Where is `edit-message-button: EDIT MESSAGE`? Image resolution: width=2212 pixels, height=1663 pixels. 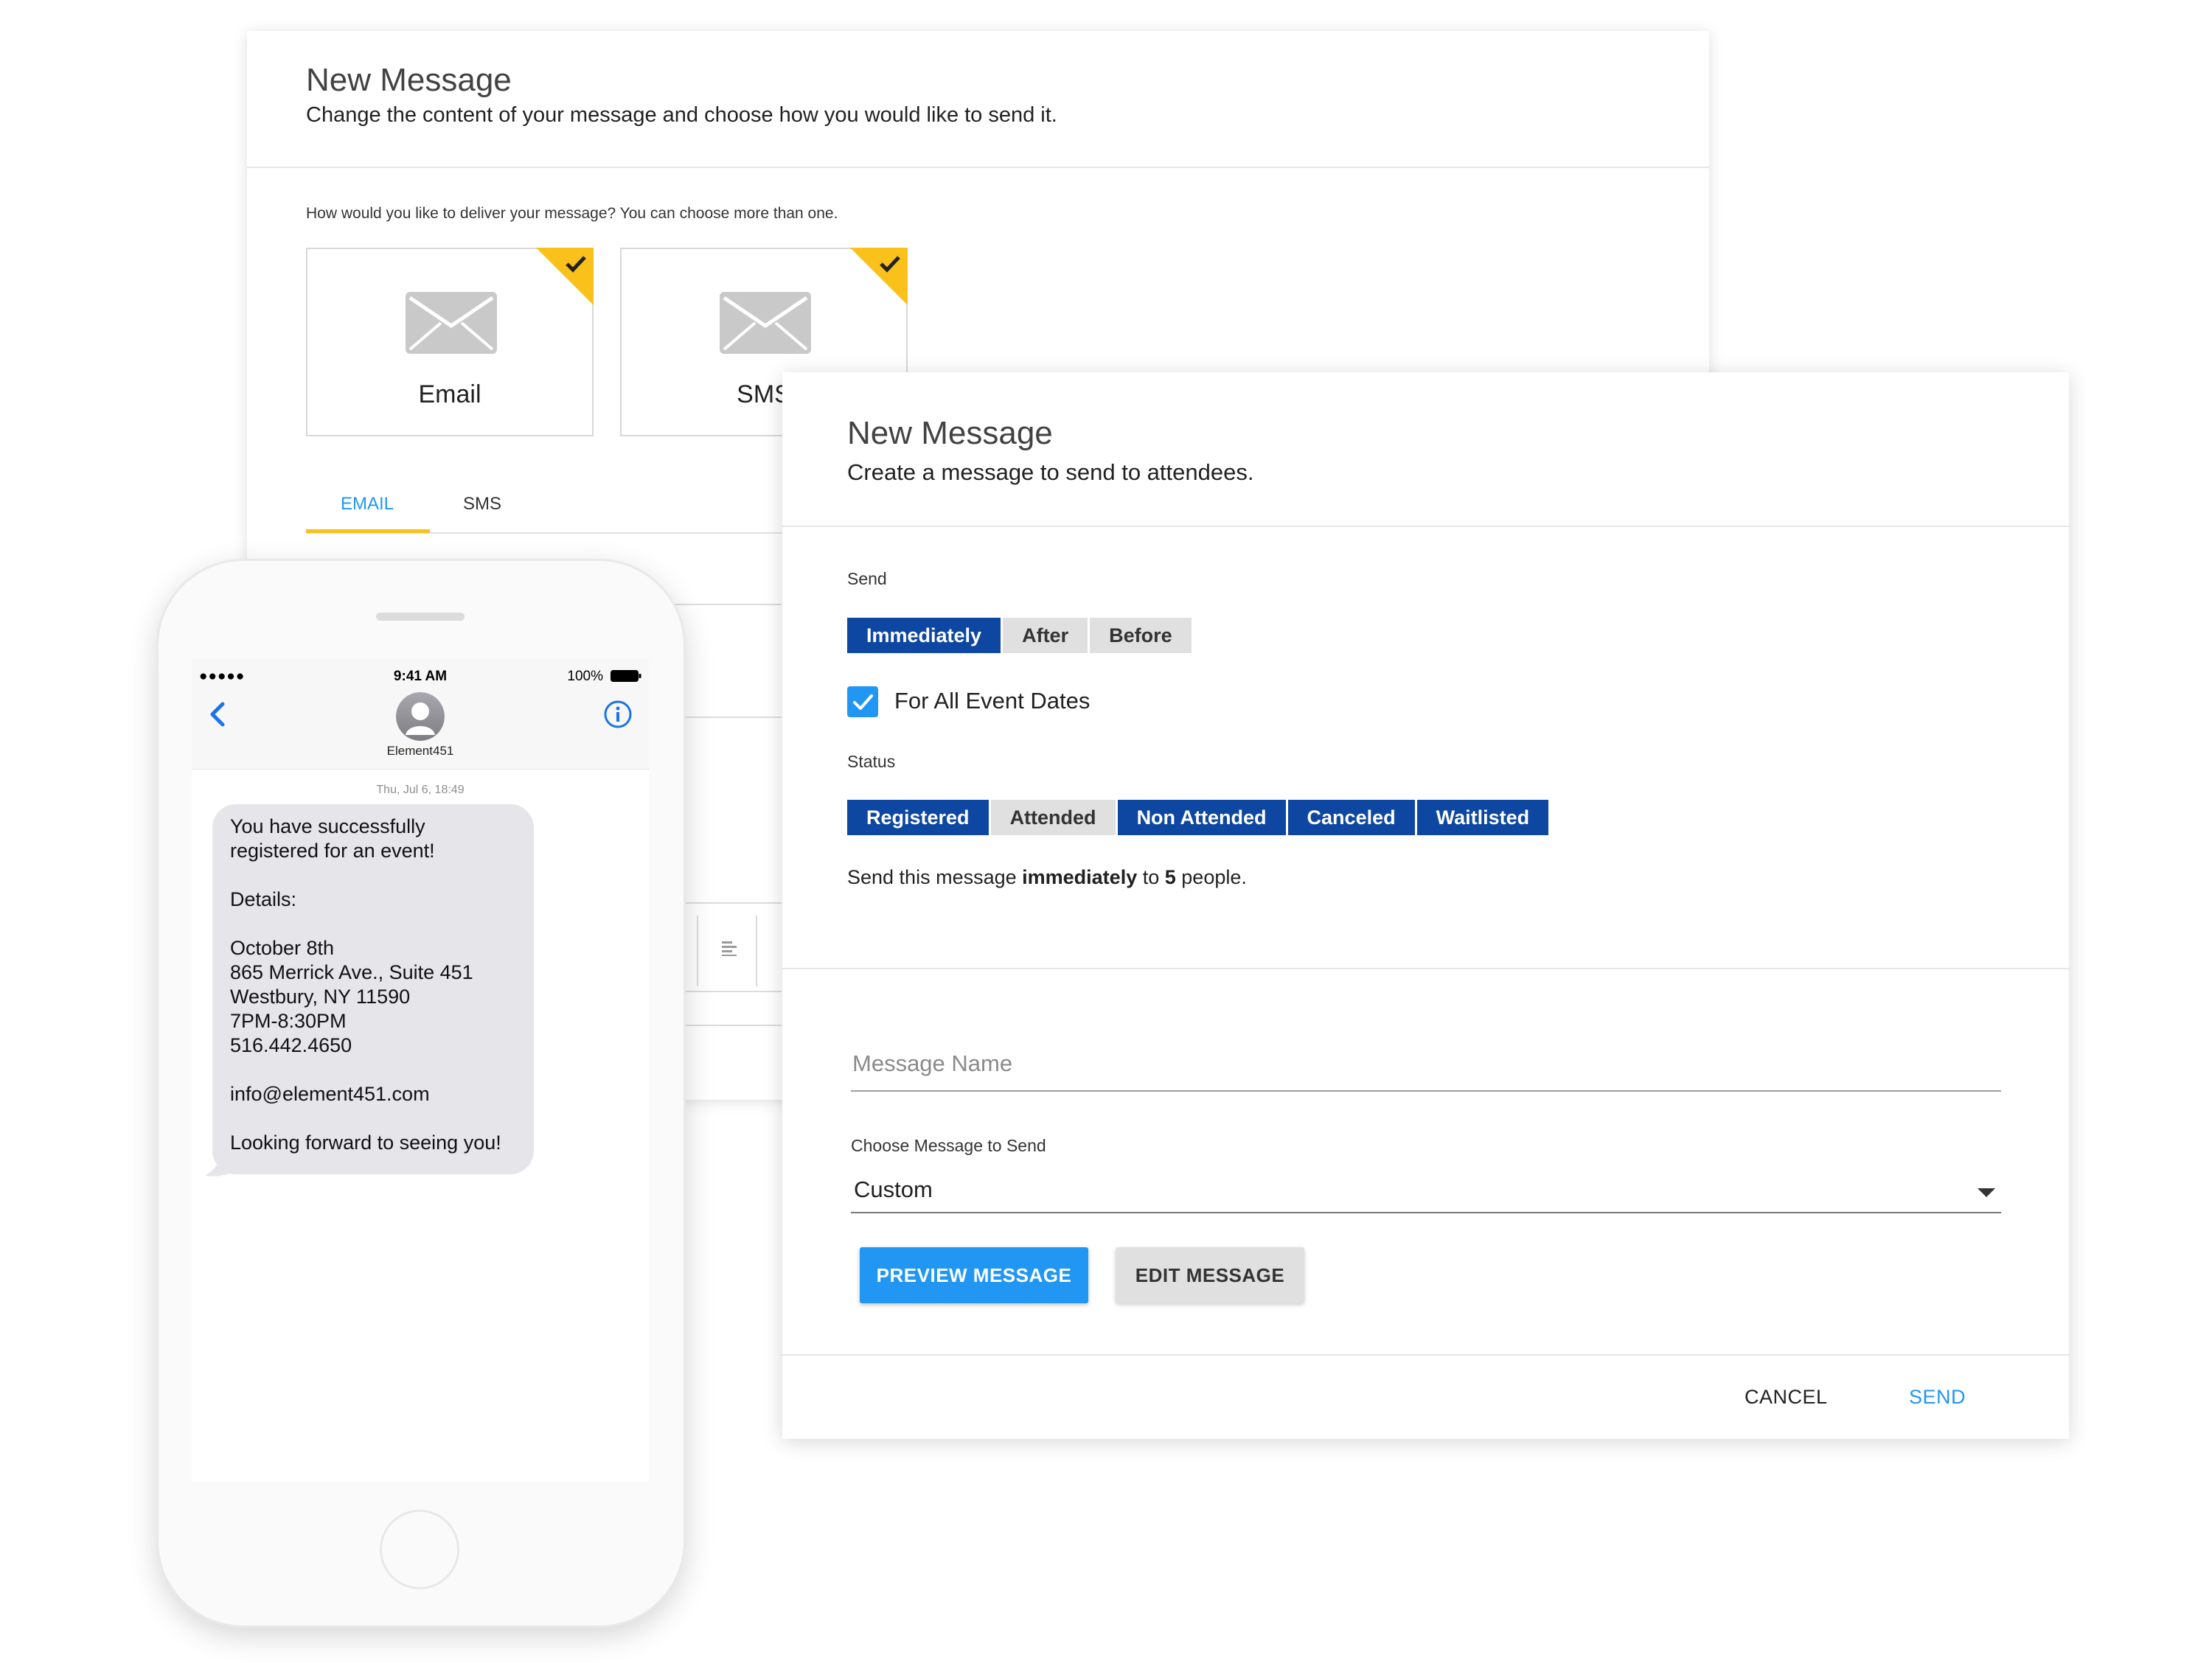
edit-message-button: EDIT MESSAGE is located at coordinates (1210, 1275).